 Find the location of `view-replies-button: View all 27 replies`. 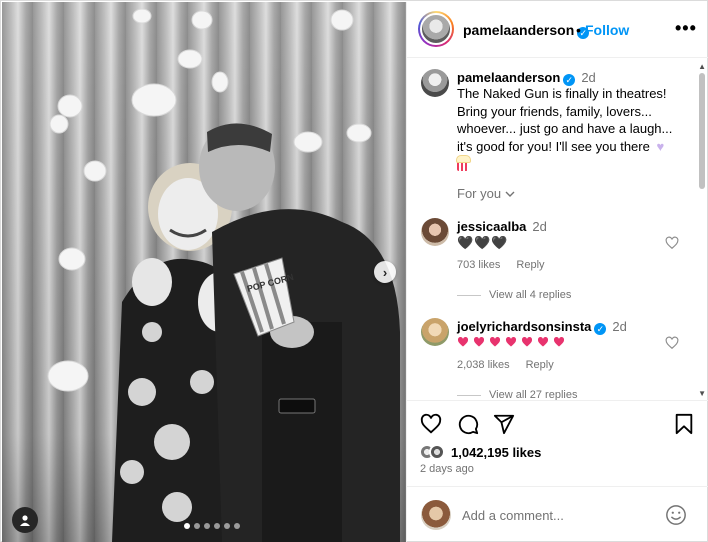

view-replies-button: View all 27 replies is located at coordinates (517, 394).